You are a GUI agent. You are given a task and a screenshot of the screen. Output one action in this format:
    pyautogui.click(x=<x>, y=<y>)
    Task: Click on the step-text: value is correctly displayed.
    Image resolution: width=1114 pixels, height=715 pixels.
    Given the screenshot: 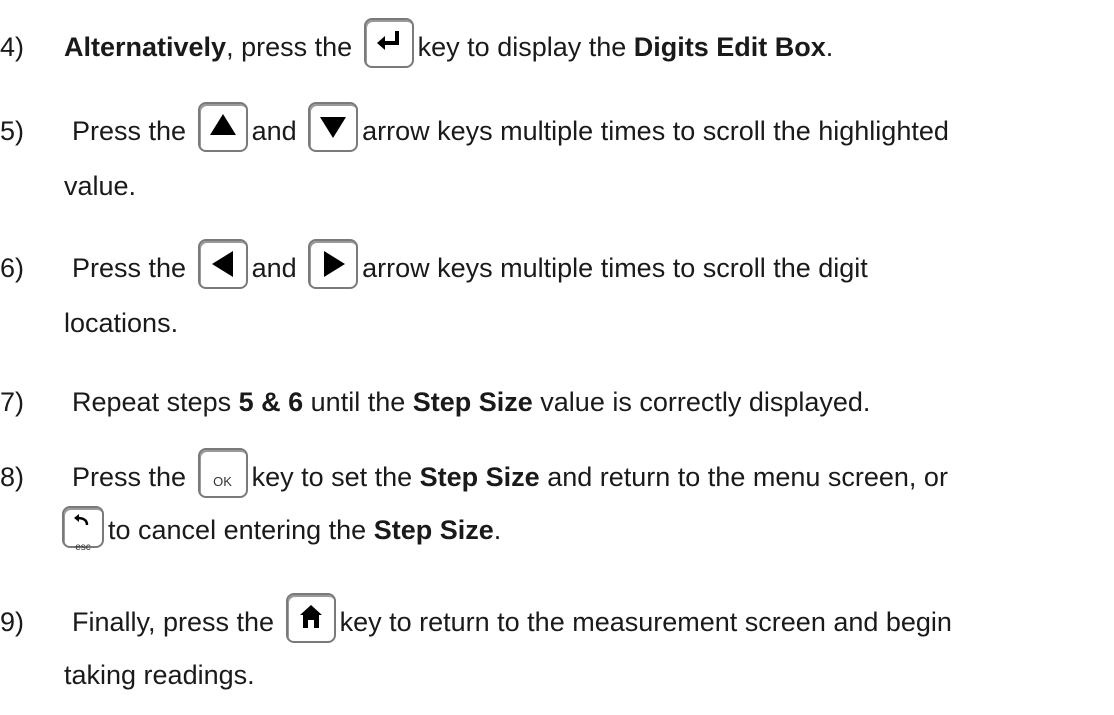 What is the action you would take?
    pyautogui.click(x=701, y=402)
    